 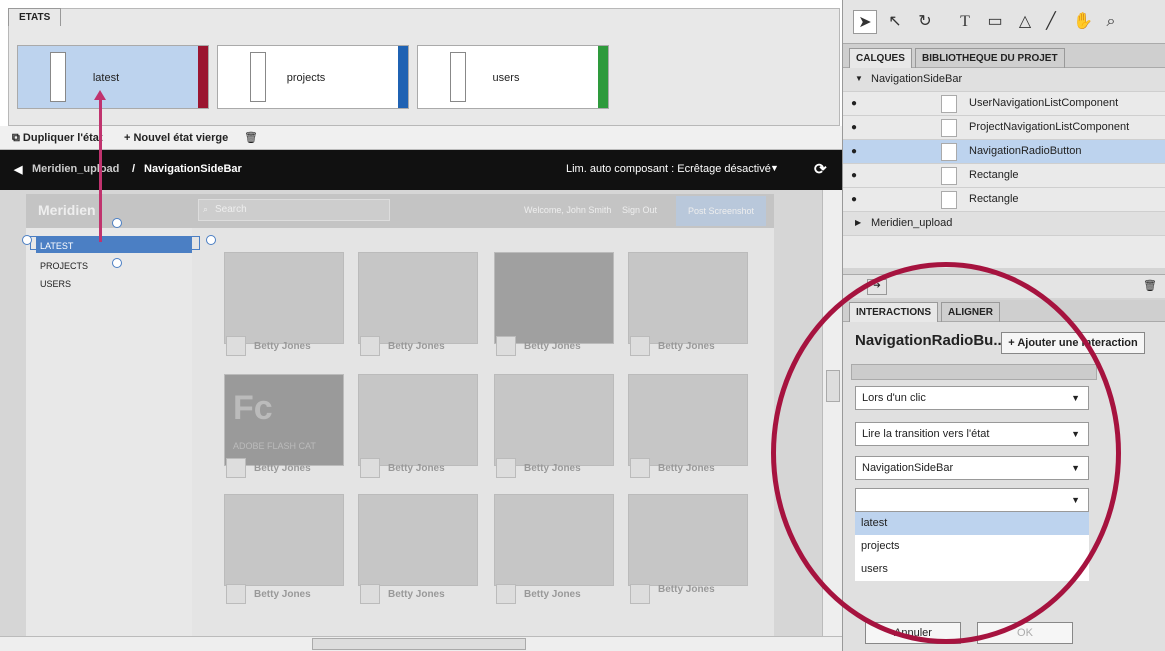 I want to click on back-arrow-icon: ◀, so click(x=18, y=169).